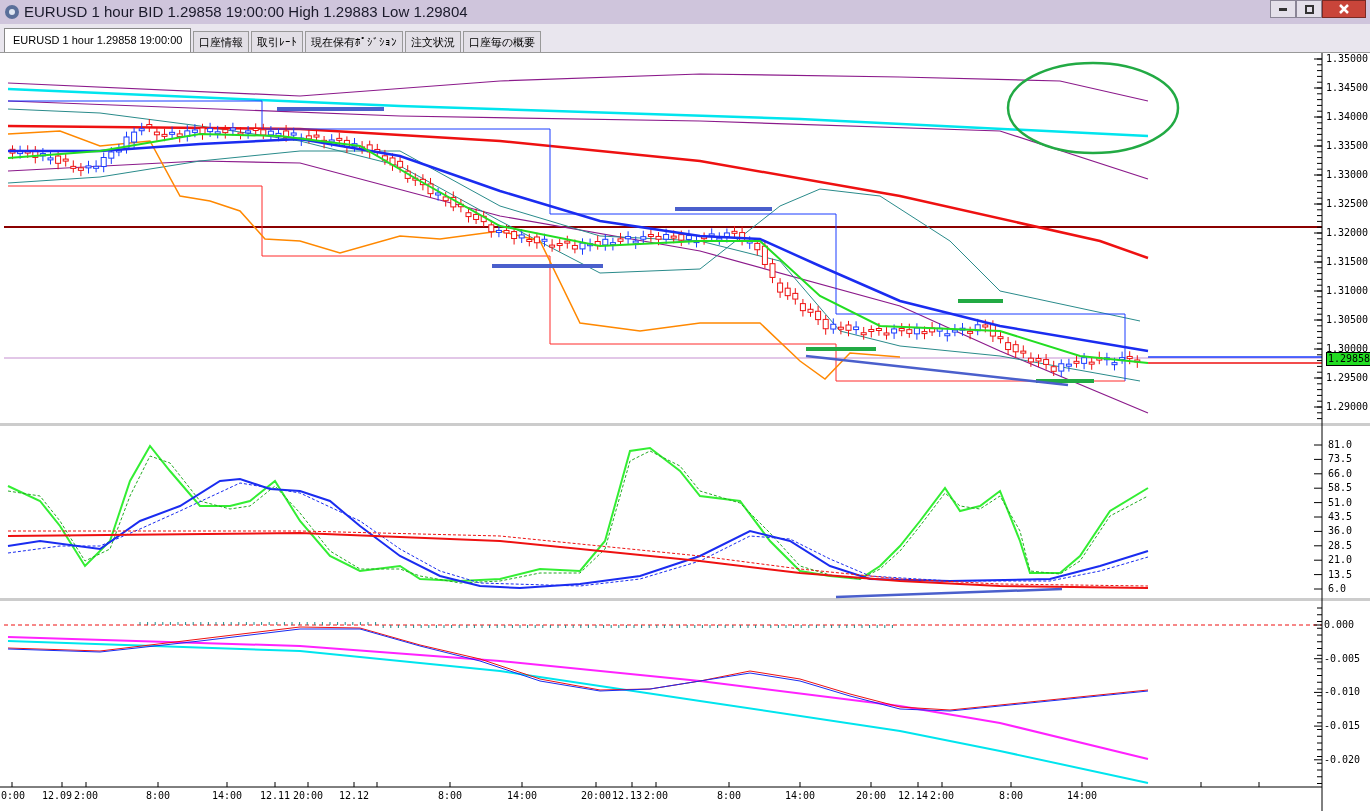 The image size is (1370, 811). What do you see at coordinates (1340, 560) in the screenshot?
I see `oscillator-label: 21.0` at bounding box center [1340, 560].